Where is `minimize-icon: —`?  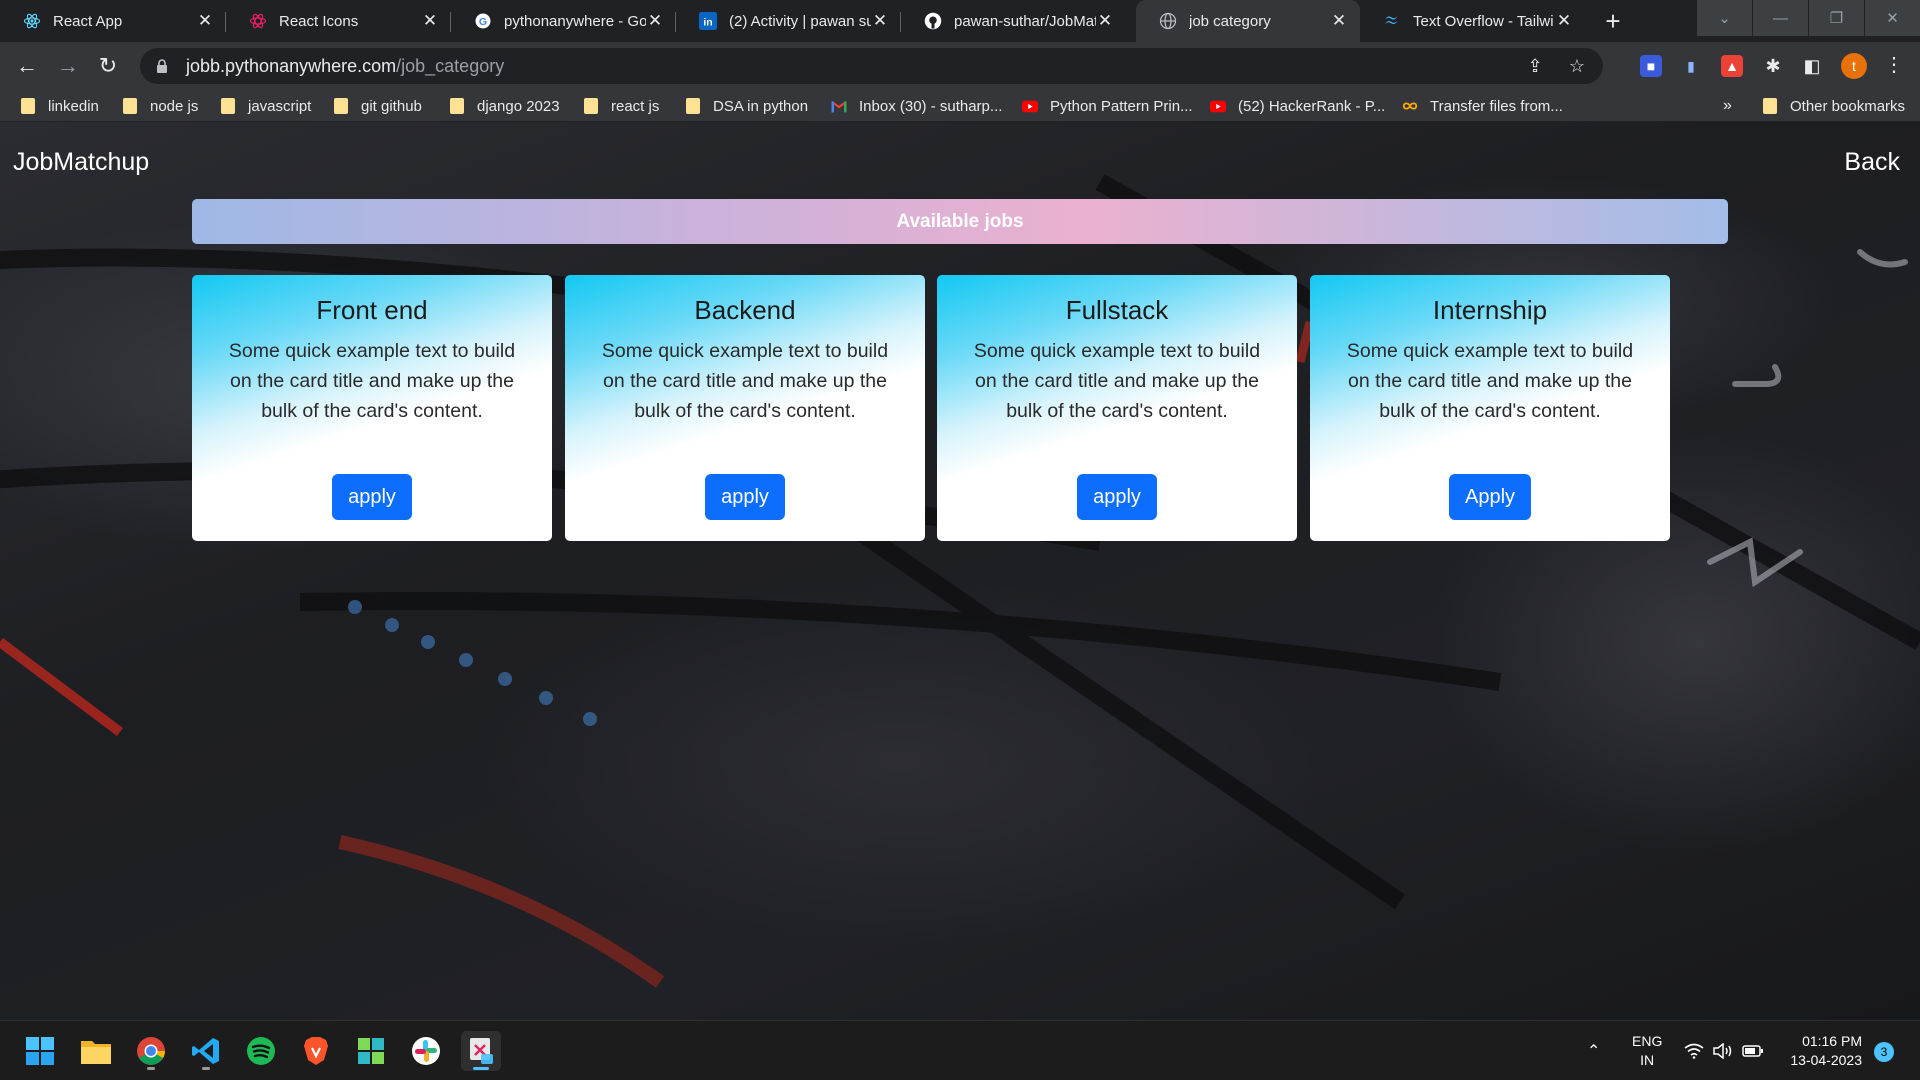
minimize-icon: — is located at coordinates (1780, 18).